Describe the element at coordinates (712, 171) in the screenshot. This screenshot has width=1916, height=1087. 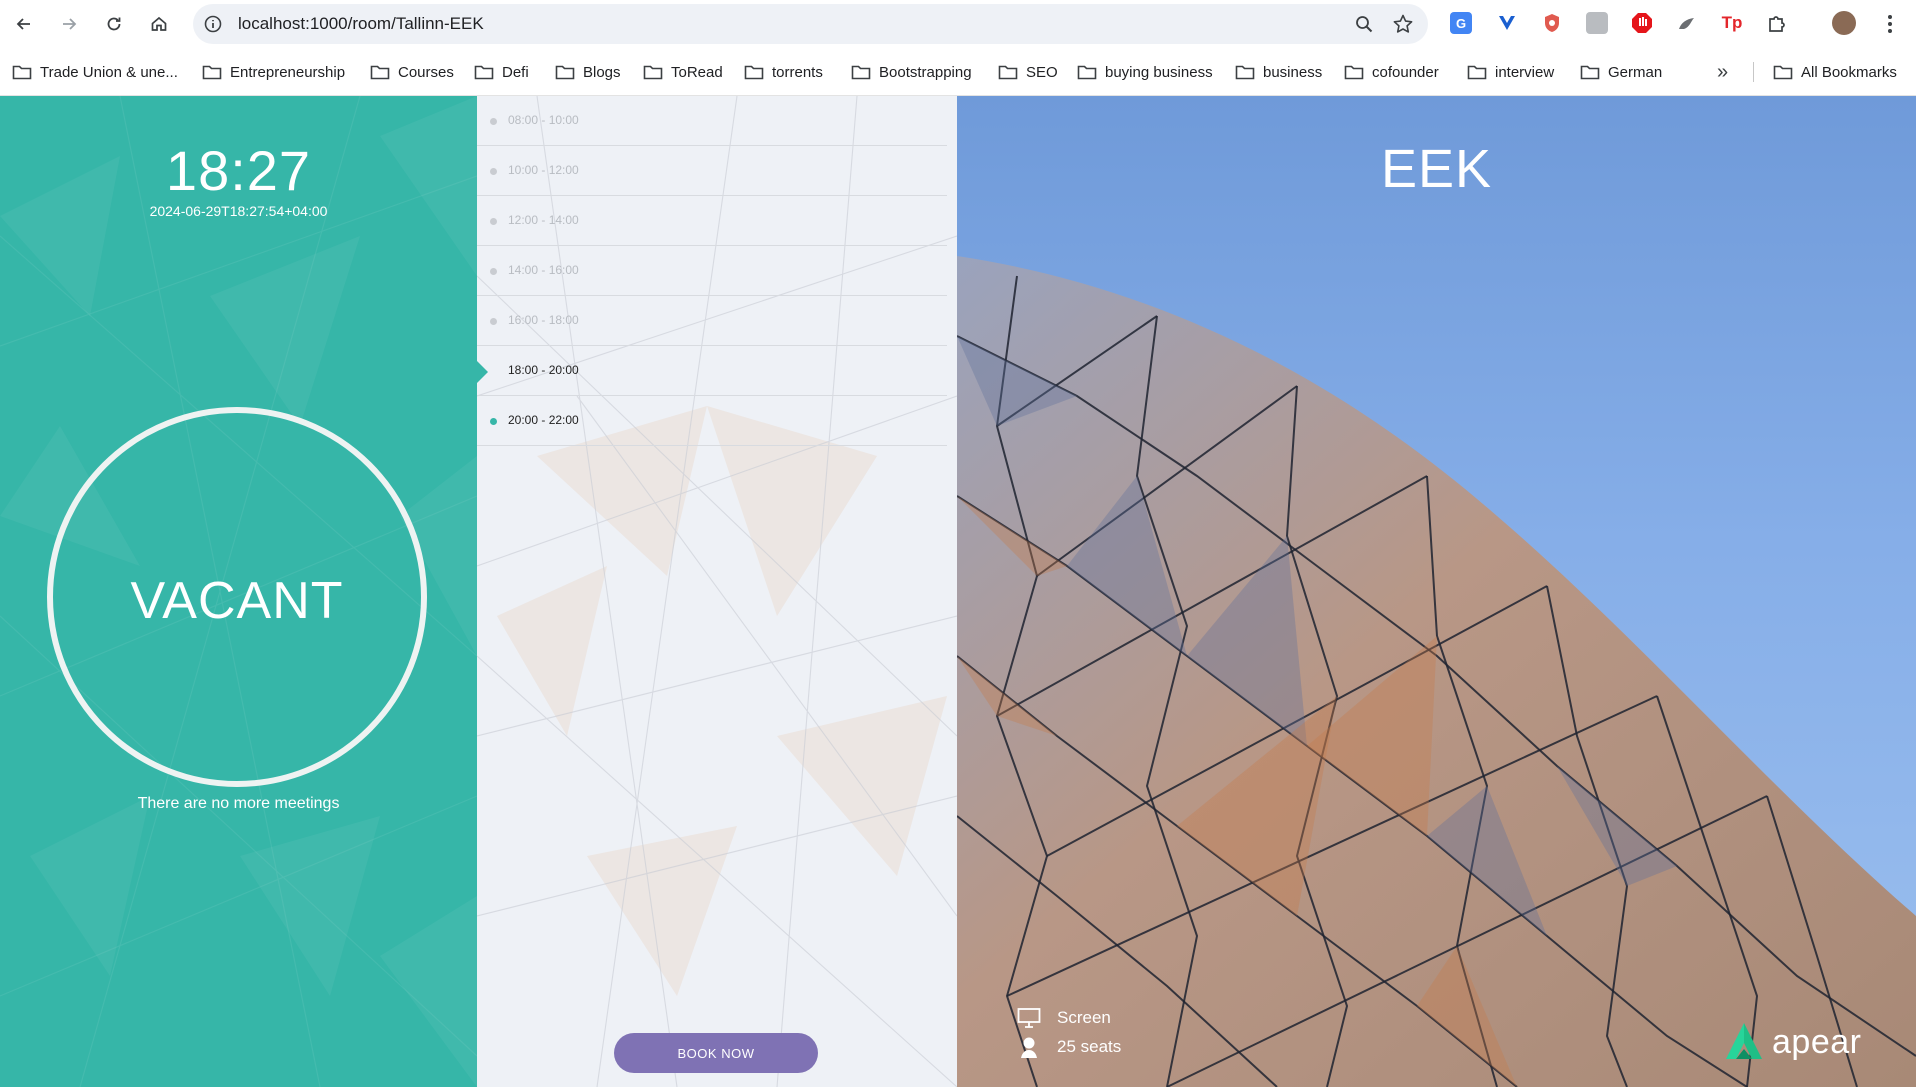
I see `time-slot: 10:00 - 12:00` at that location.